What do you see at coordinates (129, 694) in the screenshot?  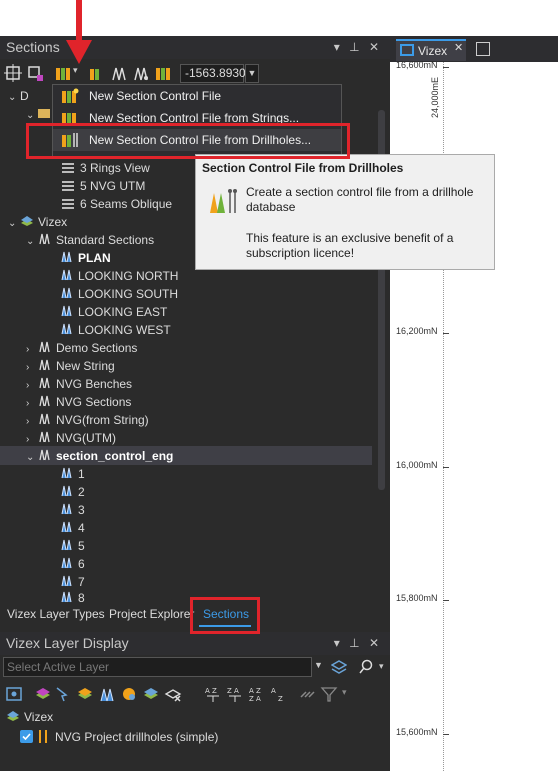 I see `color-layer-icon` at bounding box center [129, 694].